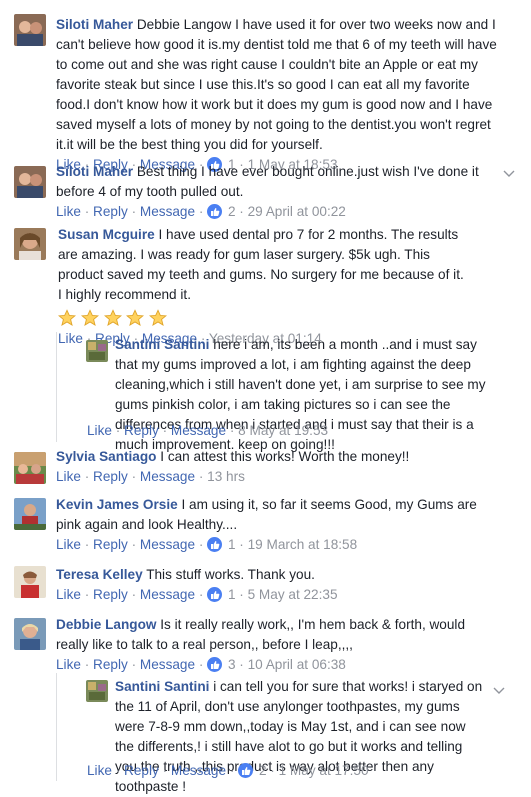  Describe the element at coordinates (106, 456) in the screenshot. I see `author-name: Sylvia Santiago` at that location.